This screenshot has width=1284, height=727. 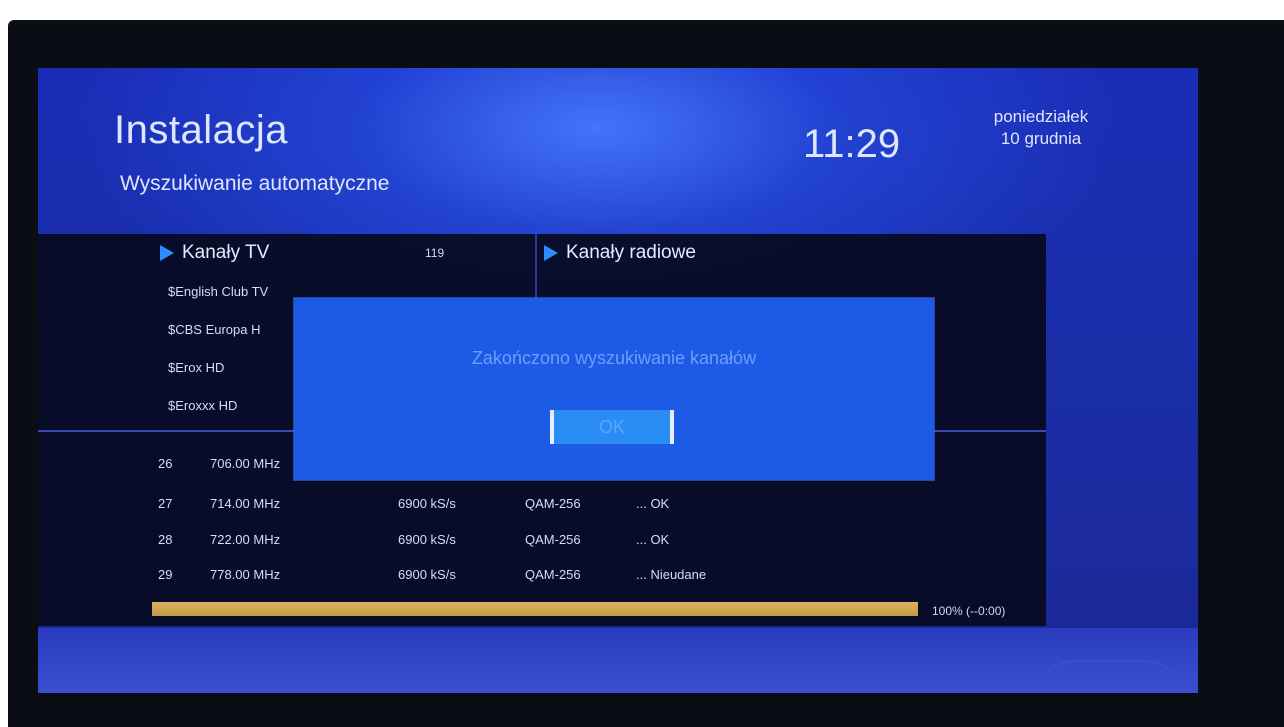 I want to click on radio-channels-header: Kanały radiowe, so click(x=620, y=253).